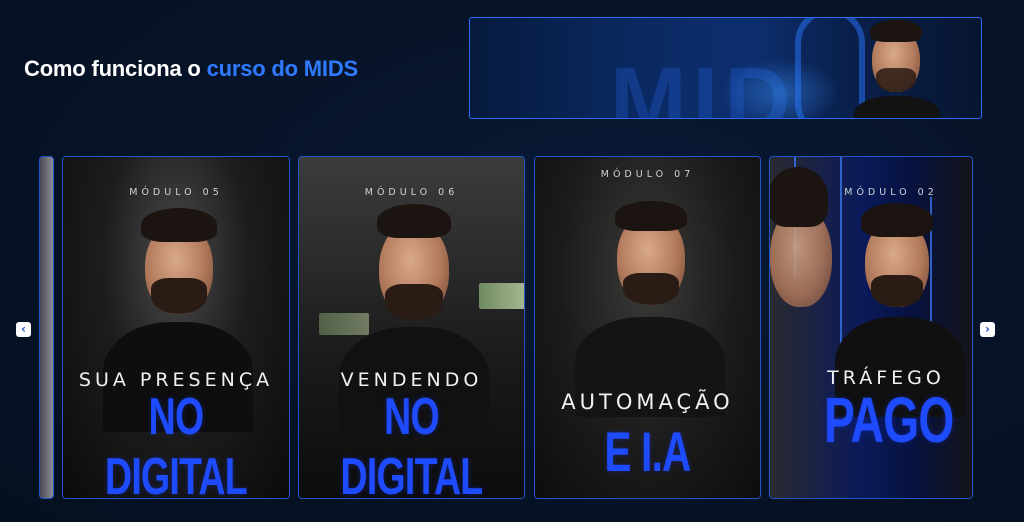  I want to click on module-title: PAGO, so click(889, 420).